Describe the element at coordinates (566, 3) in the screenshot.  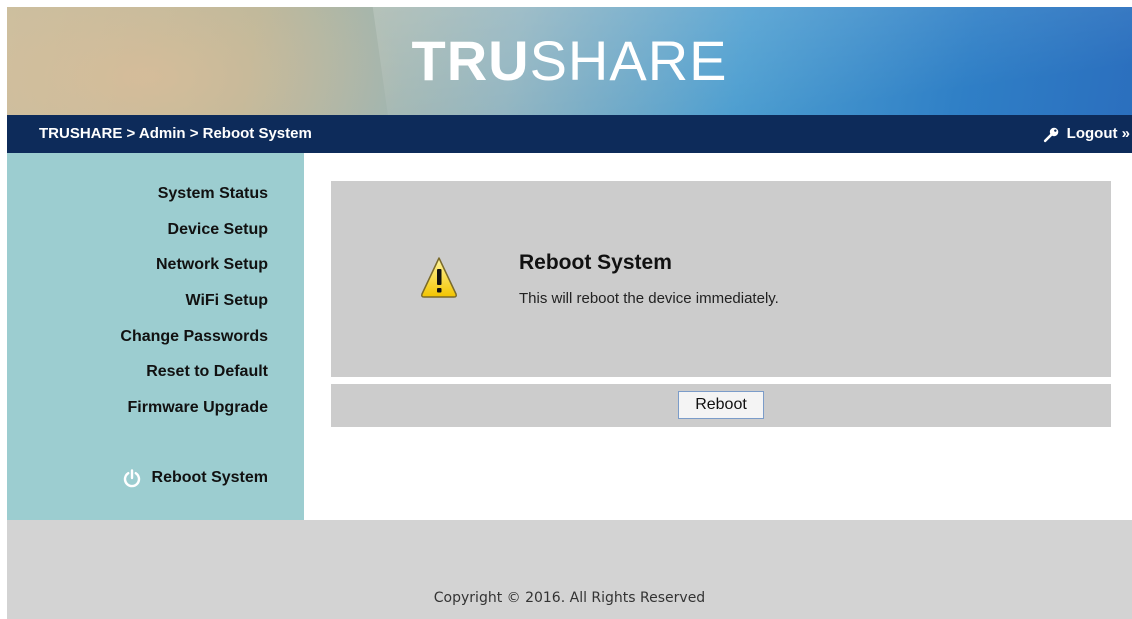
I see `top-strip` at that location.